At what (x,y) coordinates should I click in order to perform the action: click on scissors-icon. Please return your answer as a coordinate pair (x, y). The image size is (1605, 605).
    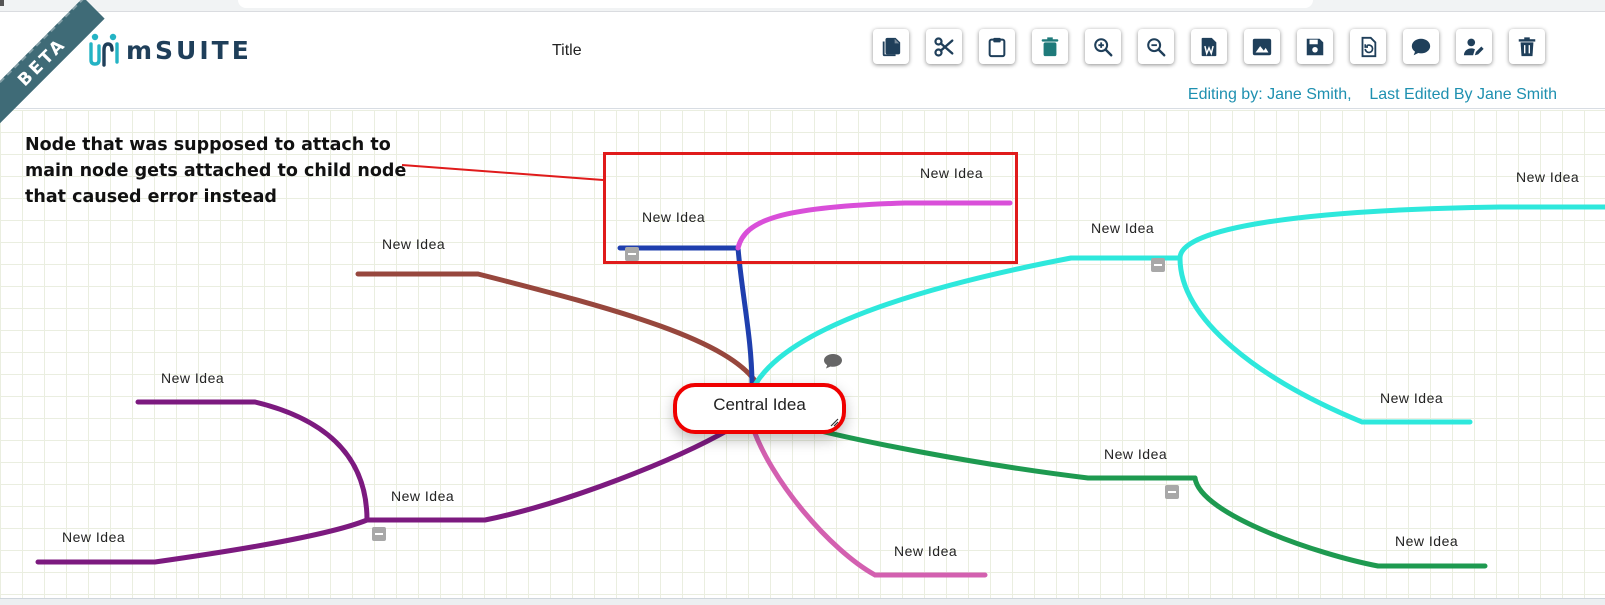
    Looking at the image, I should click on (944, 46).